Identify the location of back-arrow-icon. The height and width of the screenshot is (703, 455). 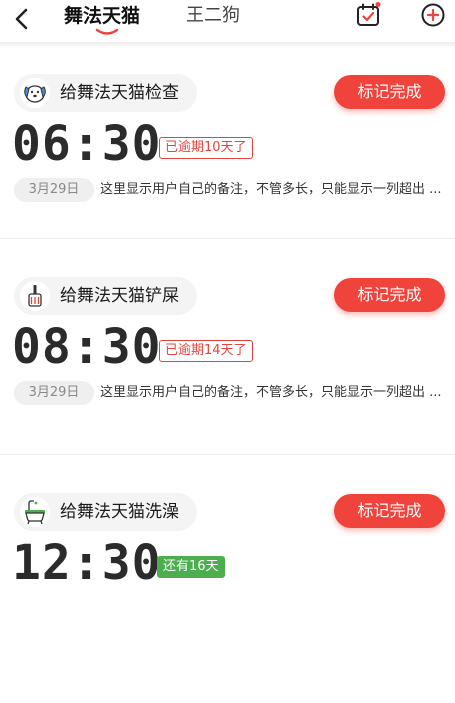
(23, 19).